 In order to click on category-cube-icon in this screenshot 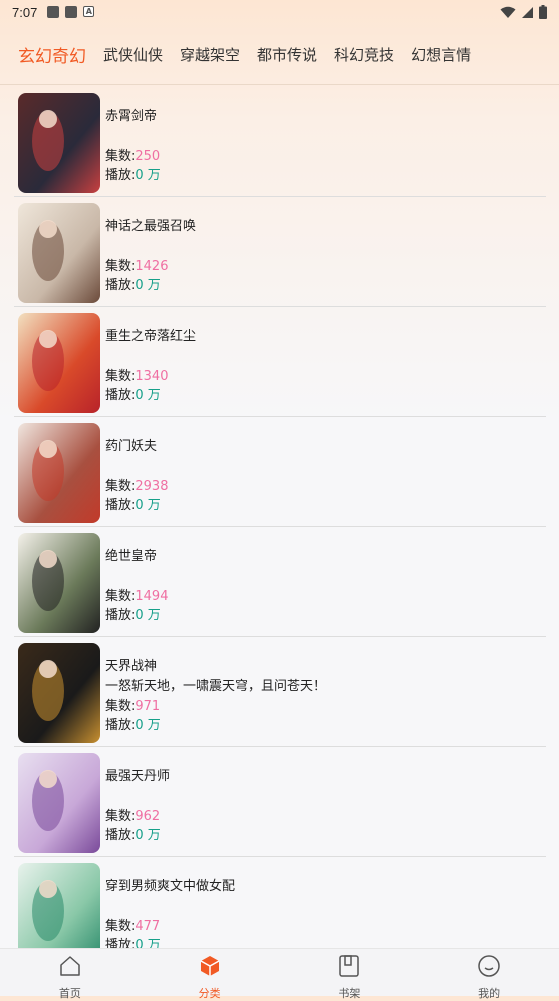, I will do `click(210, 968)`.